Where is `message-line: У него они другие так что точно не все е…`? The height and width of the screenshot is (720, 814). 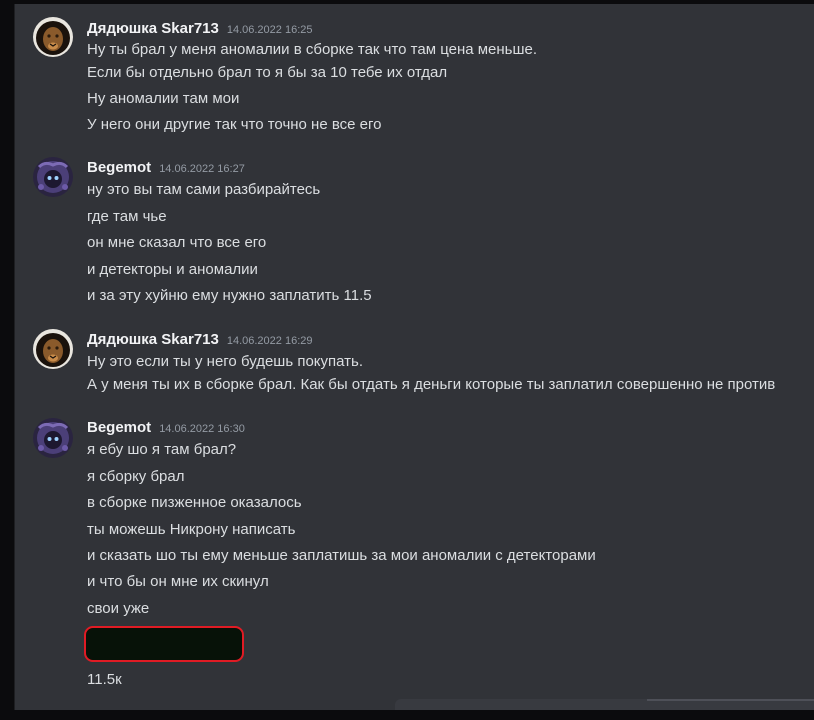 message-line: У него они другие так что точно не все е… is located at coordinates (234, 124).